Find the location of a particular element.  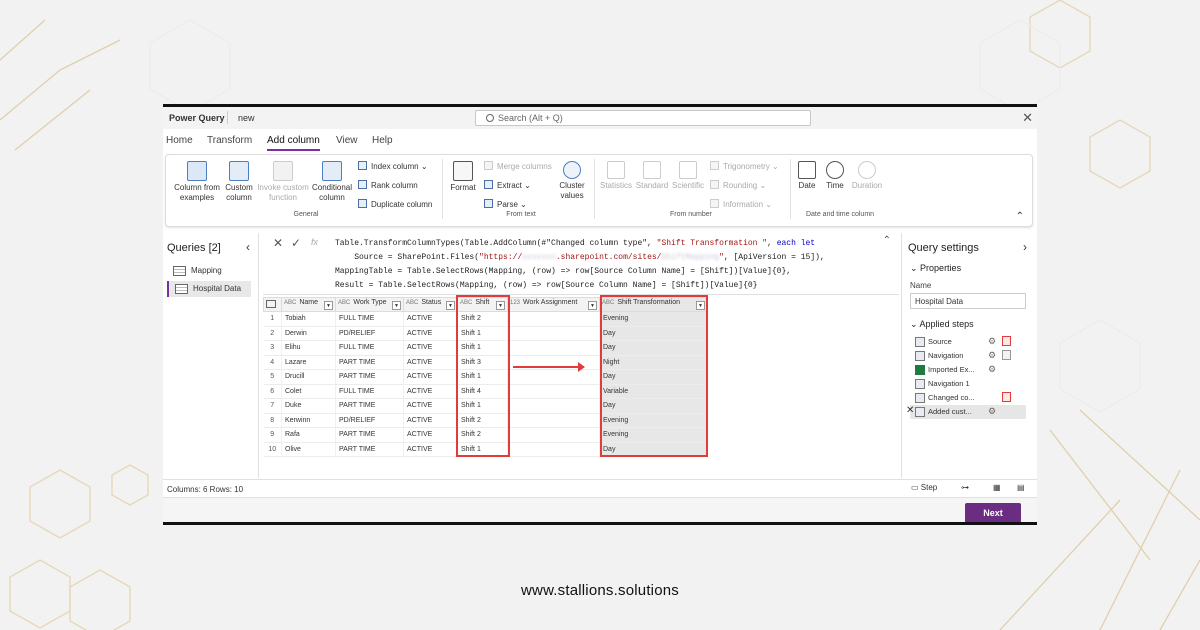

extract-button: Extract ⌄ is located at coordinates (507, 185).